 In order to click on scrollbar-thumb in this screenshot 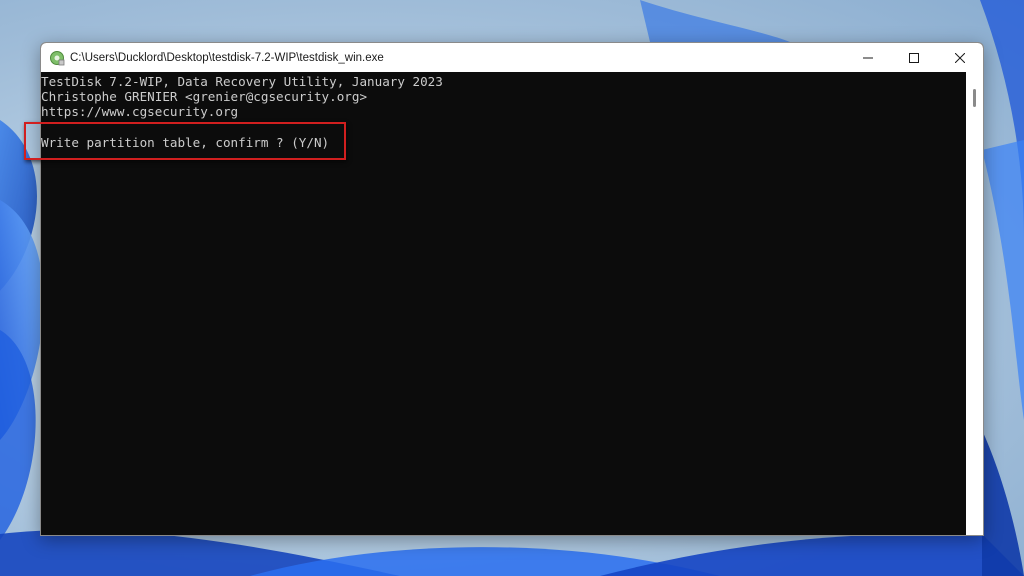, I will do `click(974, 98)`.